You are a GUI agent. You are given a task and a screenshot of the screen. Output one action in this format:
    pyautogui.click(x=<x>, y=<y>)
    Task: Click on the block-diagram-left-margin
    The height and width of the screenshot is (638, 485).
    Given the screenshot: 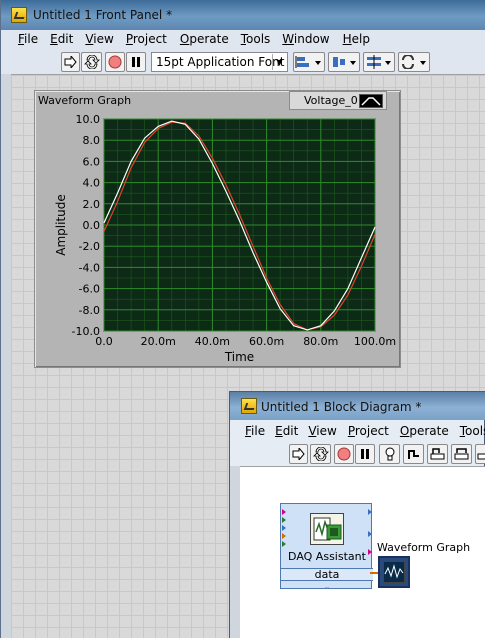 What is the action you would take?
    pyautogui.click(x=235, y=552)
    